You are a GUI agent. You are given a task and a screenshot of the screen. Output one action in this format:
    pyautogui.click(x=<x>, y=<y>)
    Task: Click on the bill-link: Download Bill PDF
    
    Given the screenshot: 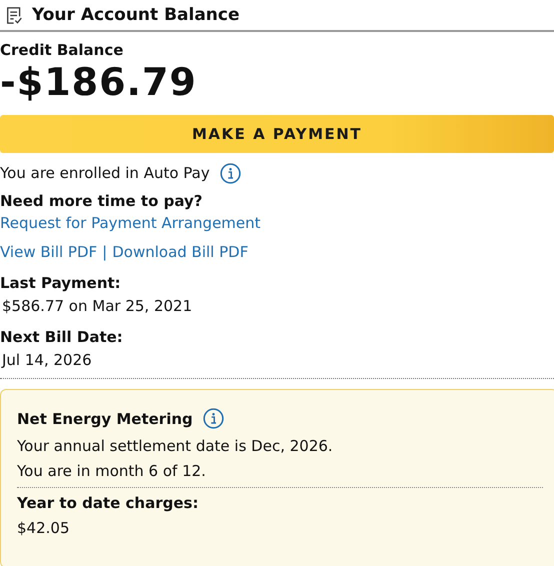 What is the action you would take?
    pyautogui.click(x=180, y=252)
    